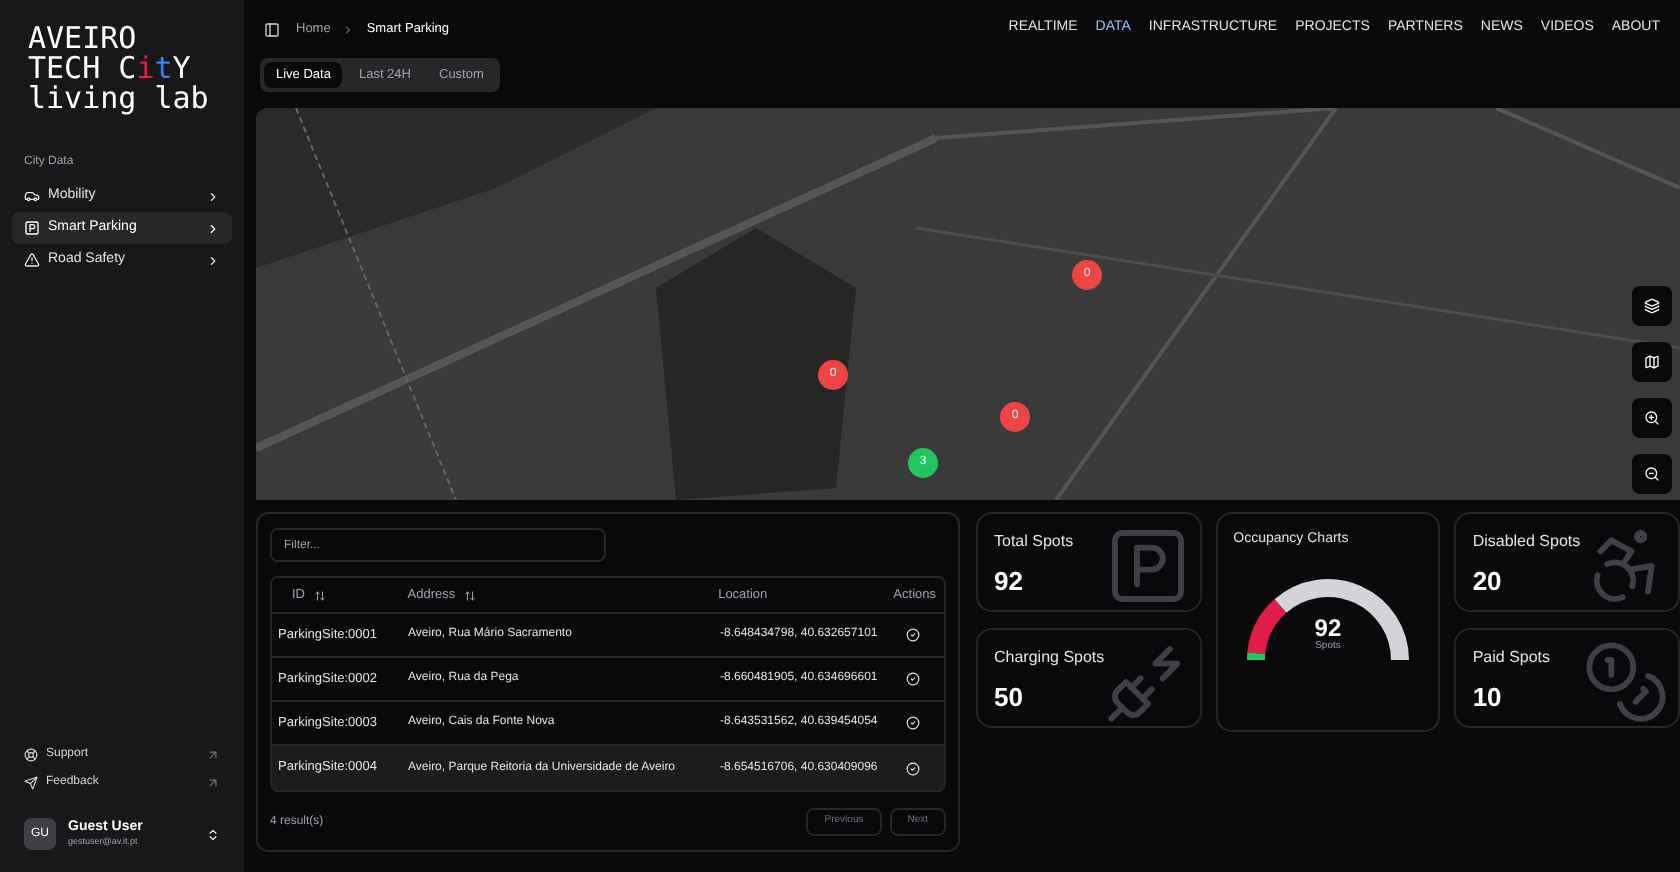 This screenshot has height=872, width=1680. Describe the element at coordinates (31, 782) in the screenshot. I see `send-icon` at that location.